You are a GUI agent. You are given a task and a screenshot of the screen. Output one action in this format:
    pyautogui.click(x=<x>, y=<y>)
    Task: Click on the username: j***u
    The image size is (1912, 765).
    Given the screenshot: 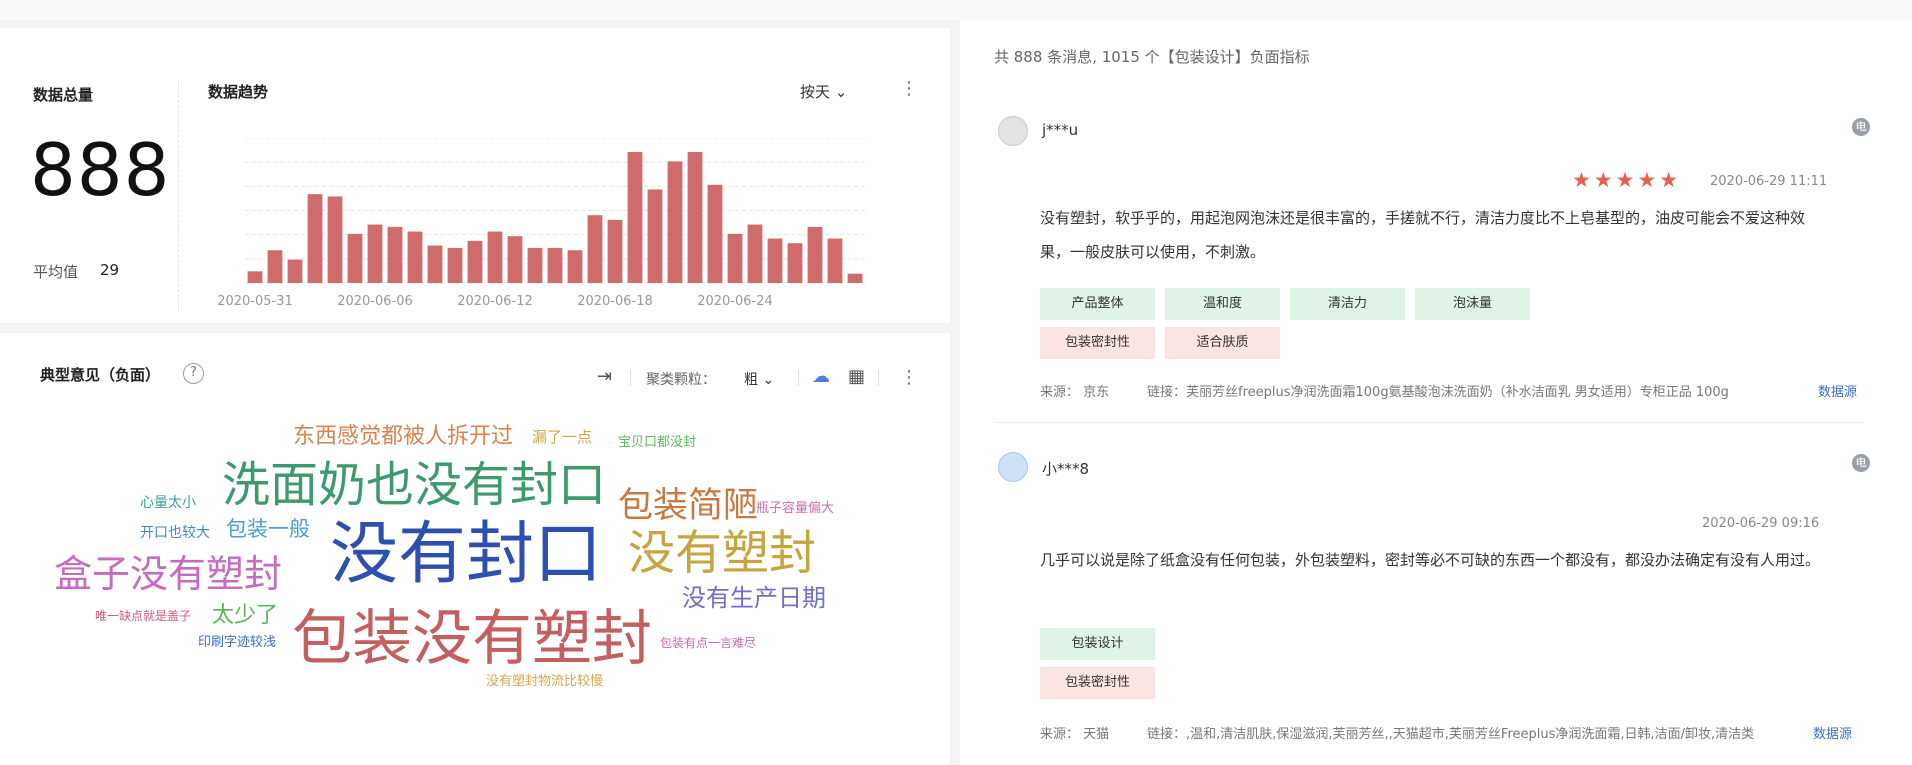 What is the action you would take?
    pyautogui.click(x=1060, y=130)
    